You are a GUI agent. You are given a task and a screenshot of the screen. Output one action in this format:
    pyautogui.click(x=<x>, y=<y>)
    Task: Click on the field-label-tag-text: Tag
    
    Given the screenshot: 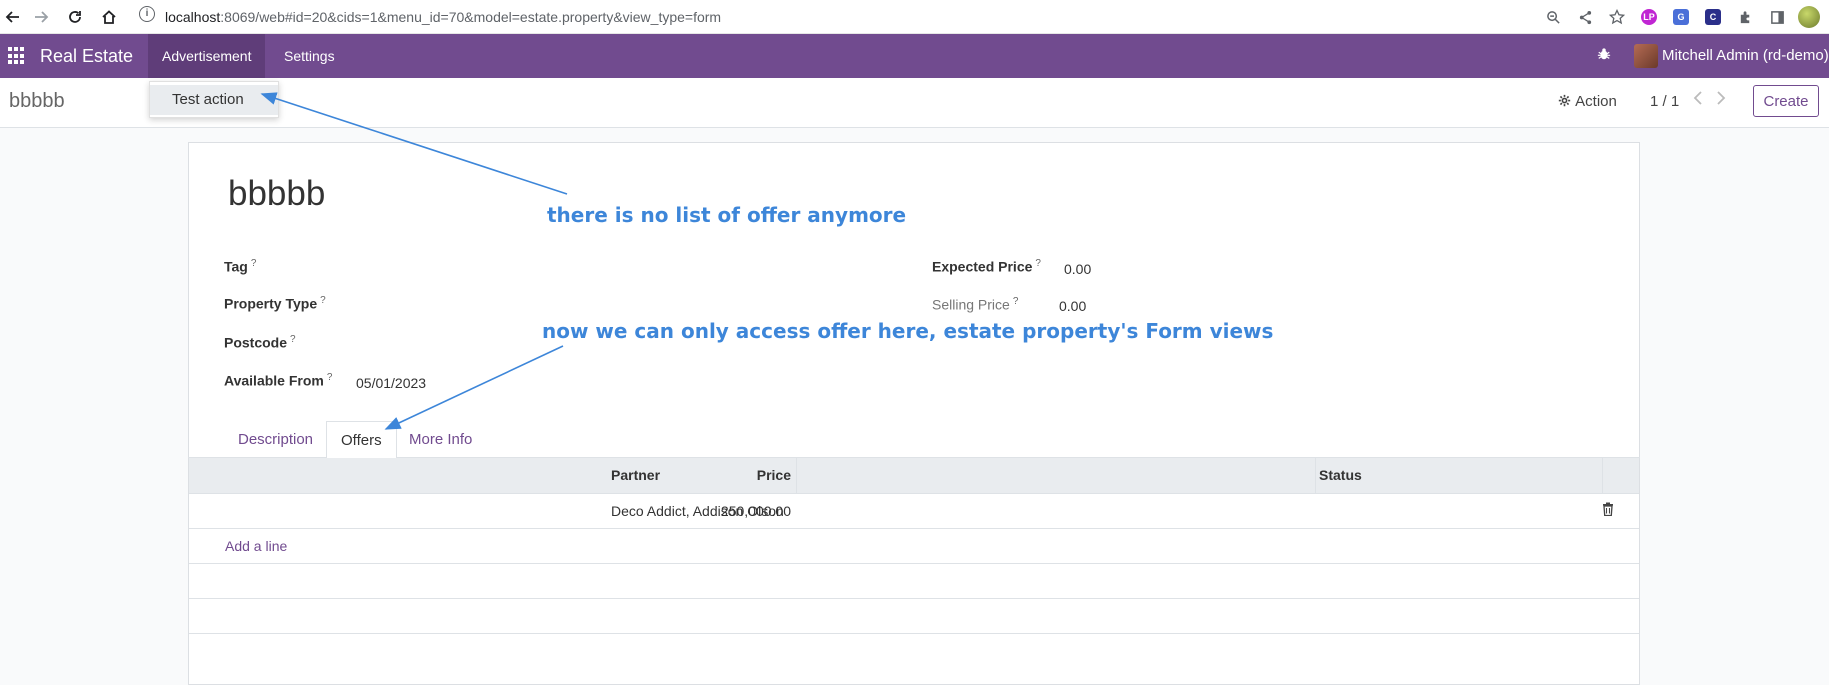 What is the action you would take?
    pyautogui.click(x=236, y=266)
    